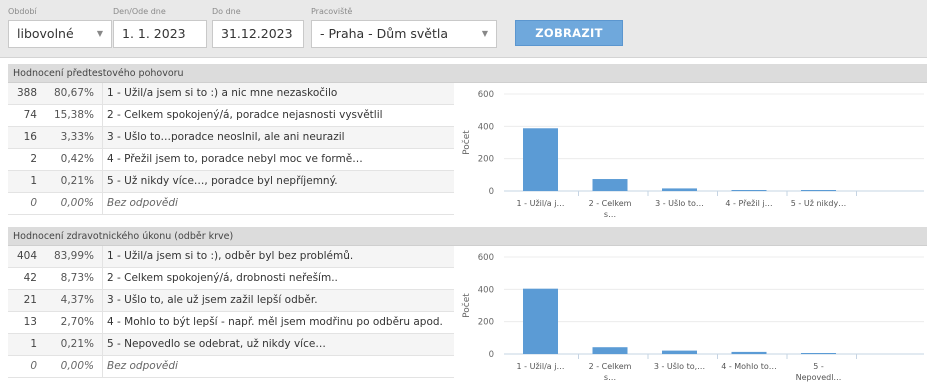 This screenshot has height=392, width=927. Describe the element at coordinates (45, 33) in the screenshot. I see `period-value: libovolné` at that location.